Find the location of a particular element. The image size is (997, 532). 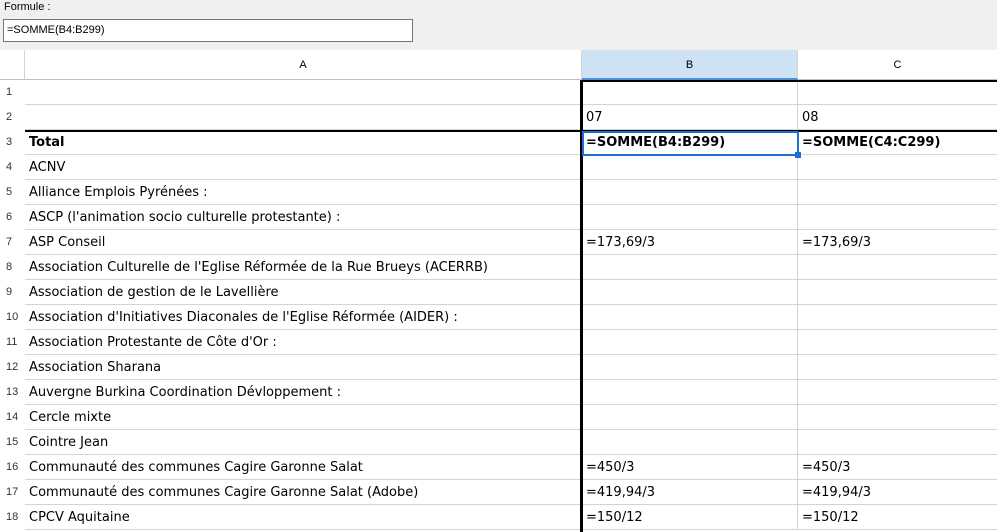

cell-b: =150/12 is located at coordinates (690, 517).